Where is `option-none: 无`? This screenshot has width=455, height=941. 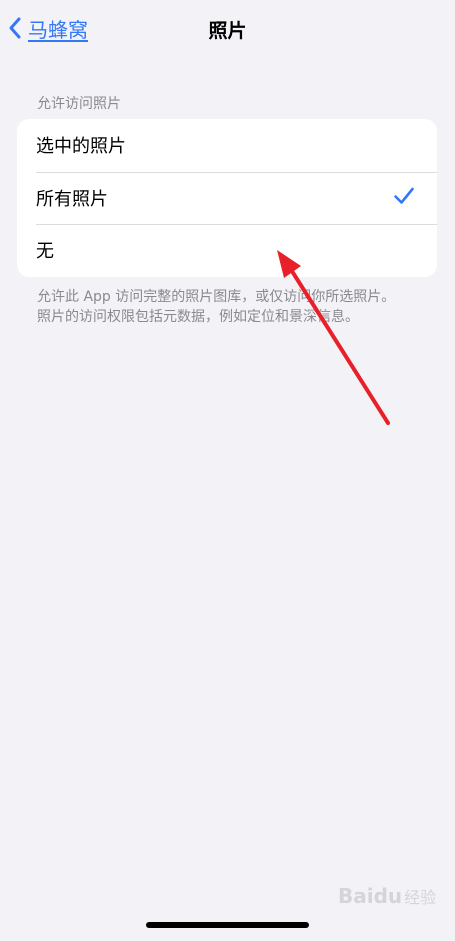 option-none: 无 is located at coordinates (227, 250).